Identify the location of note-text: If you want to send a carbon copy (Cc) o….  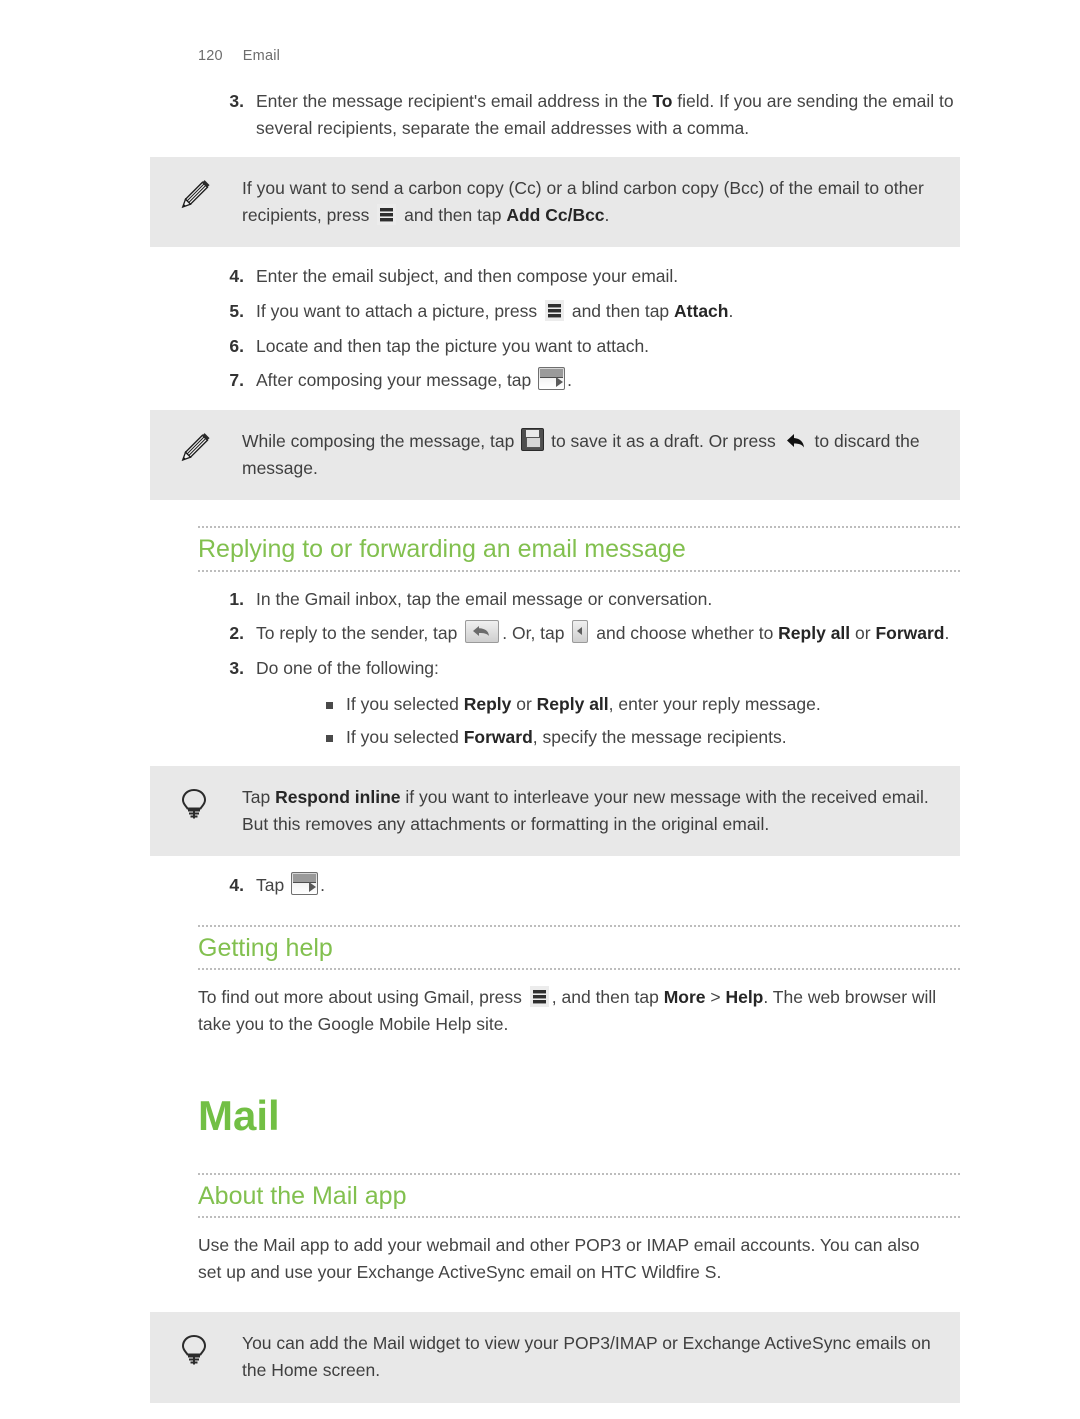
(583, 202).